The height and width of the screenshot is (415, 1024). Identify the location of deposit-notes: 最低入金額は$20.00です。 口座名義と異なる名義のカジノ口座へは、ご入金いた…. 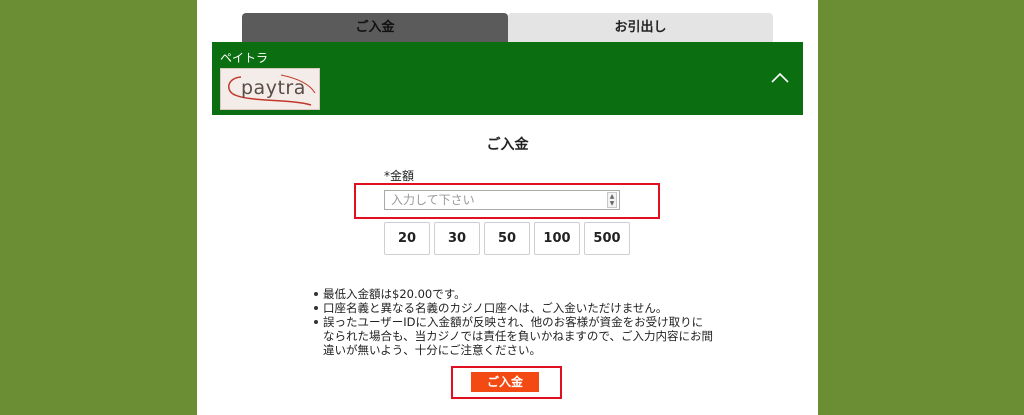
(513, 322).